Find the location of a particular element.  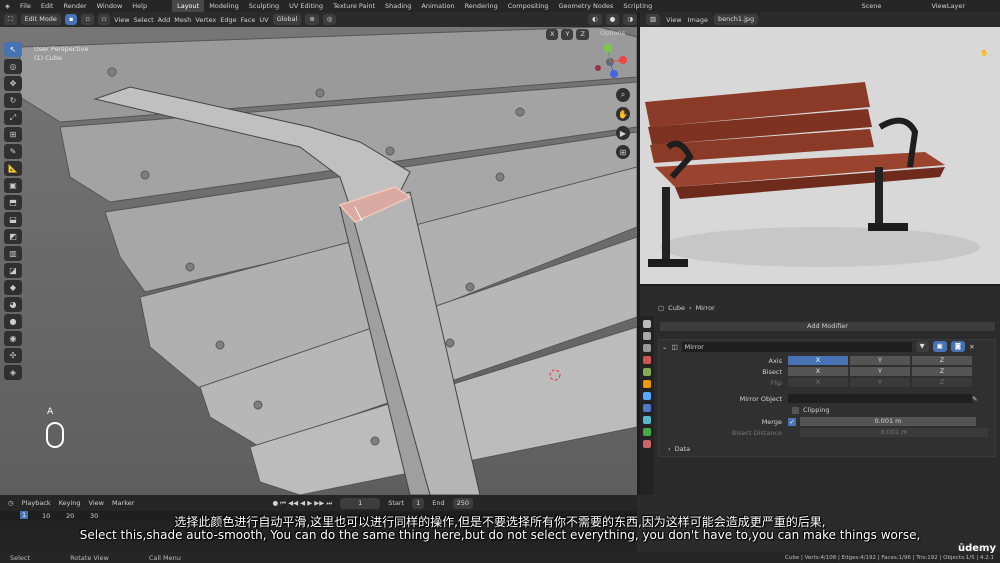

loop-cut-icon: ▥ is located at coordinates (13, 253).